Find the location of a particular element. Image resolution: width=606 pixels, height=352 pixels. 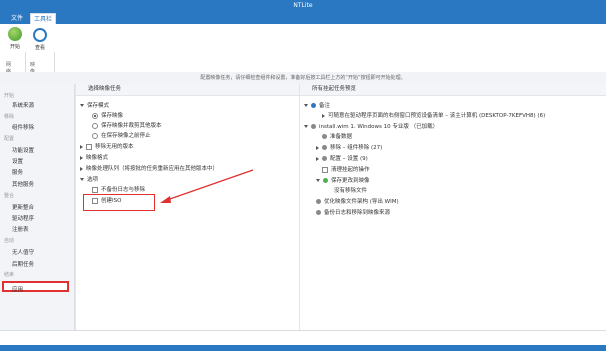

save-image-option: 保存映像 is located at coordinates (107, 115).